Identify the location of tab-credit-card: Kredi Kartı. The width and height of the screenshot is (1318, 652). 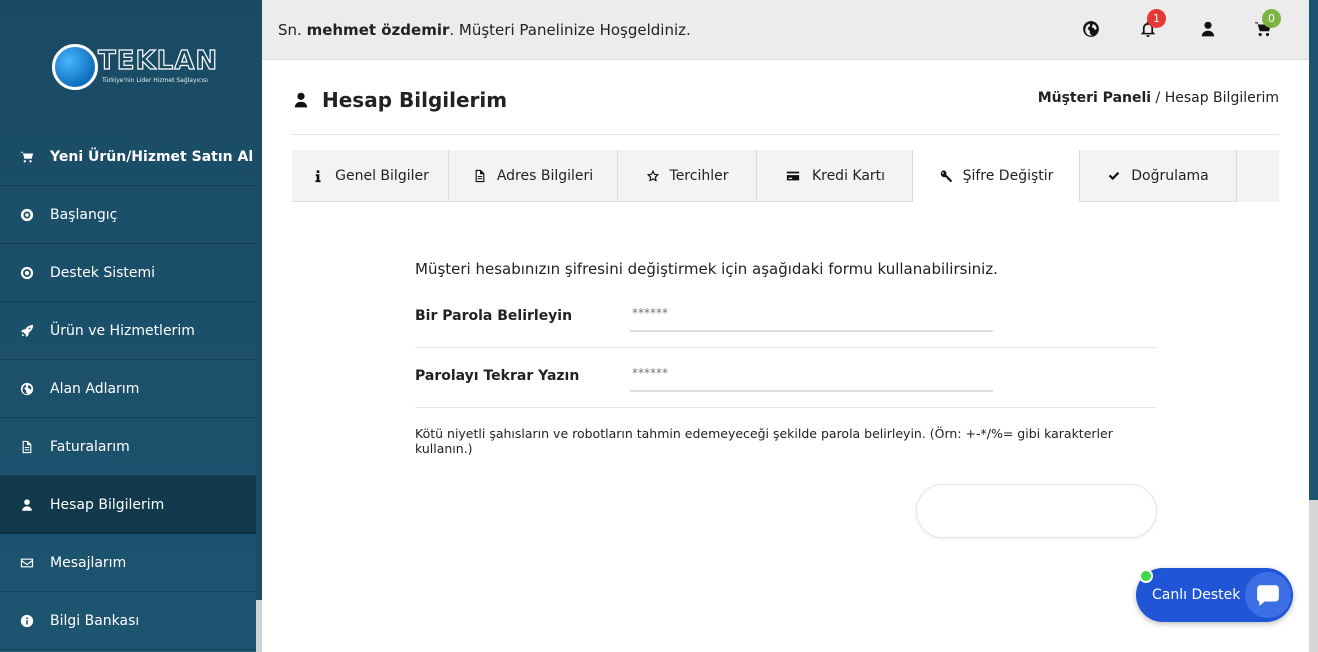
(835, 176).